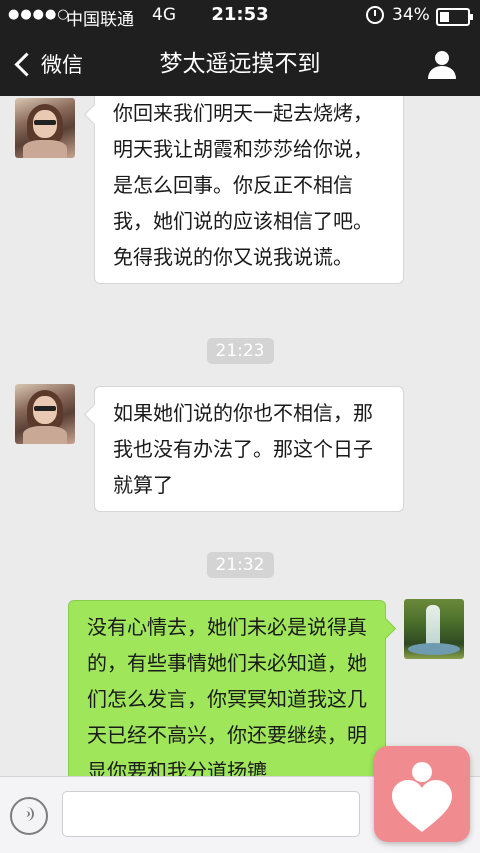 This screenshot has width=480, height=853. I want to click on alarm-icon, so click(375, 15).